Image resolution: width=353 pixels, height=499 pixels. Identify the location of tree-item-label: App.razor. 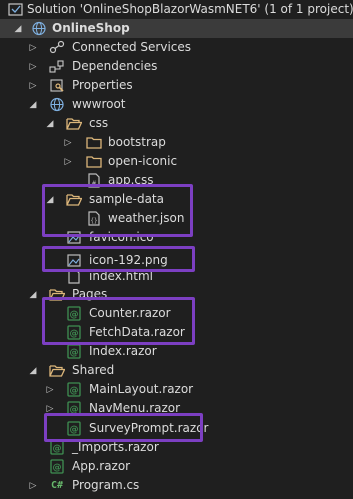
(101, 466).